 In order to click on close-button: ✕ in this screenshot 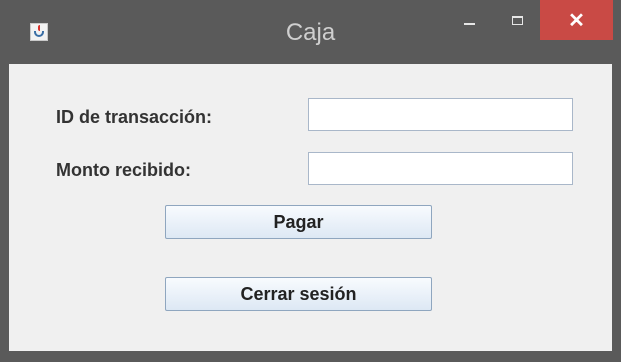, I will do `click(576, 20)`.